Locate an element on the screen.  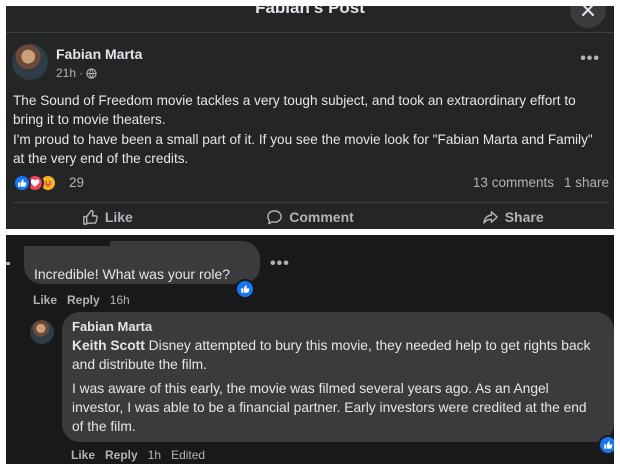
comment-like-badge is located at coordinates (245, 289).